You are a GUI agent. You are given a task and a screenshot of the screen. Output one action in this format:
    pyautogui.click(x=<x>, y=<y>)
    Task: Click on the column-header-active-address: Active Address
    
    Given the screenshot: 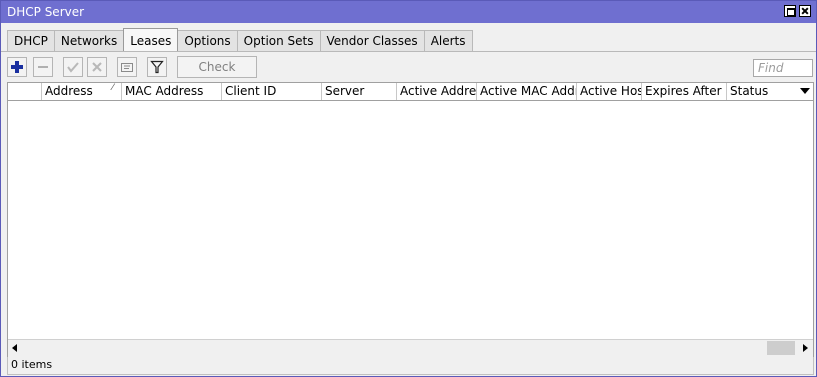 What is the action you would take?
    pyautogui.click(x=437, y=91)
    